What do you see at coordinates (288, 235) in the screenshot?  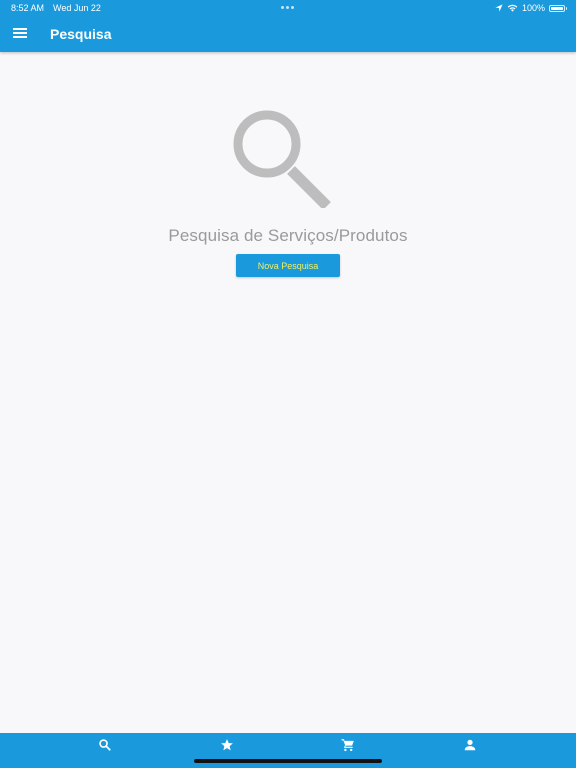 I see `empty-state-title: Pesquisa de Serviços/Produtos` at bounding box center [288, 235].